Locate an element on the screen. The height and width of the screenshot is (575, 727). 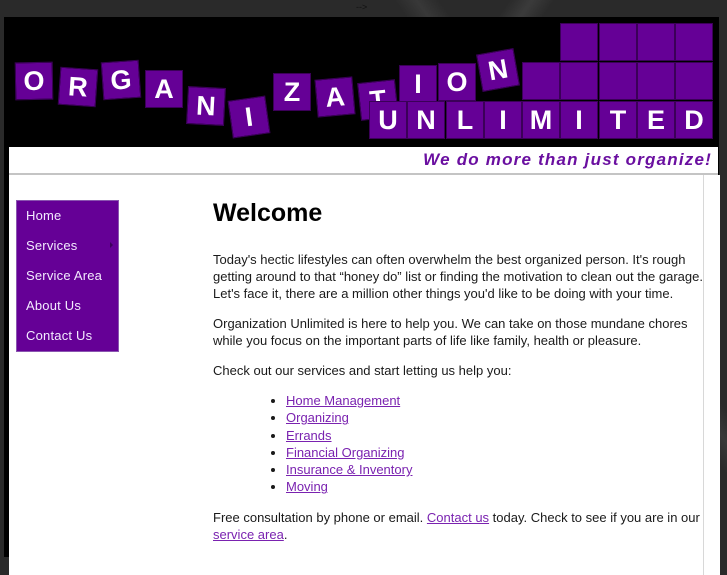
nav-item-about-us: About Us is located at coordinates (67, 306).